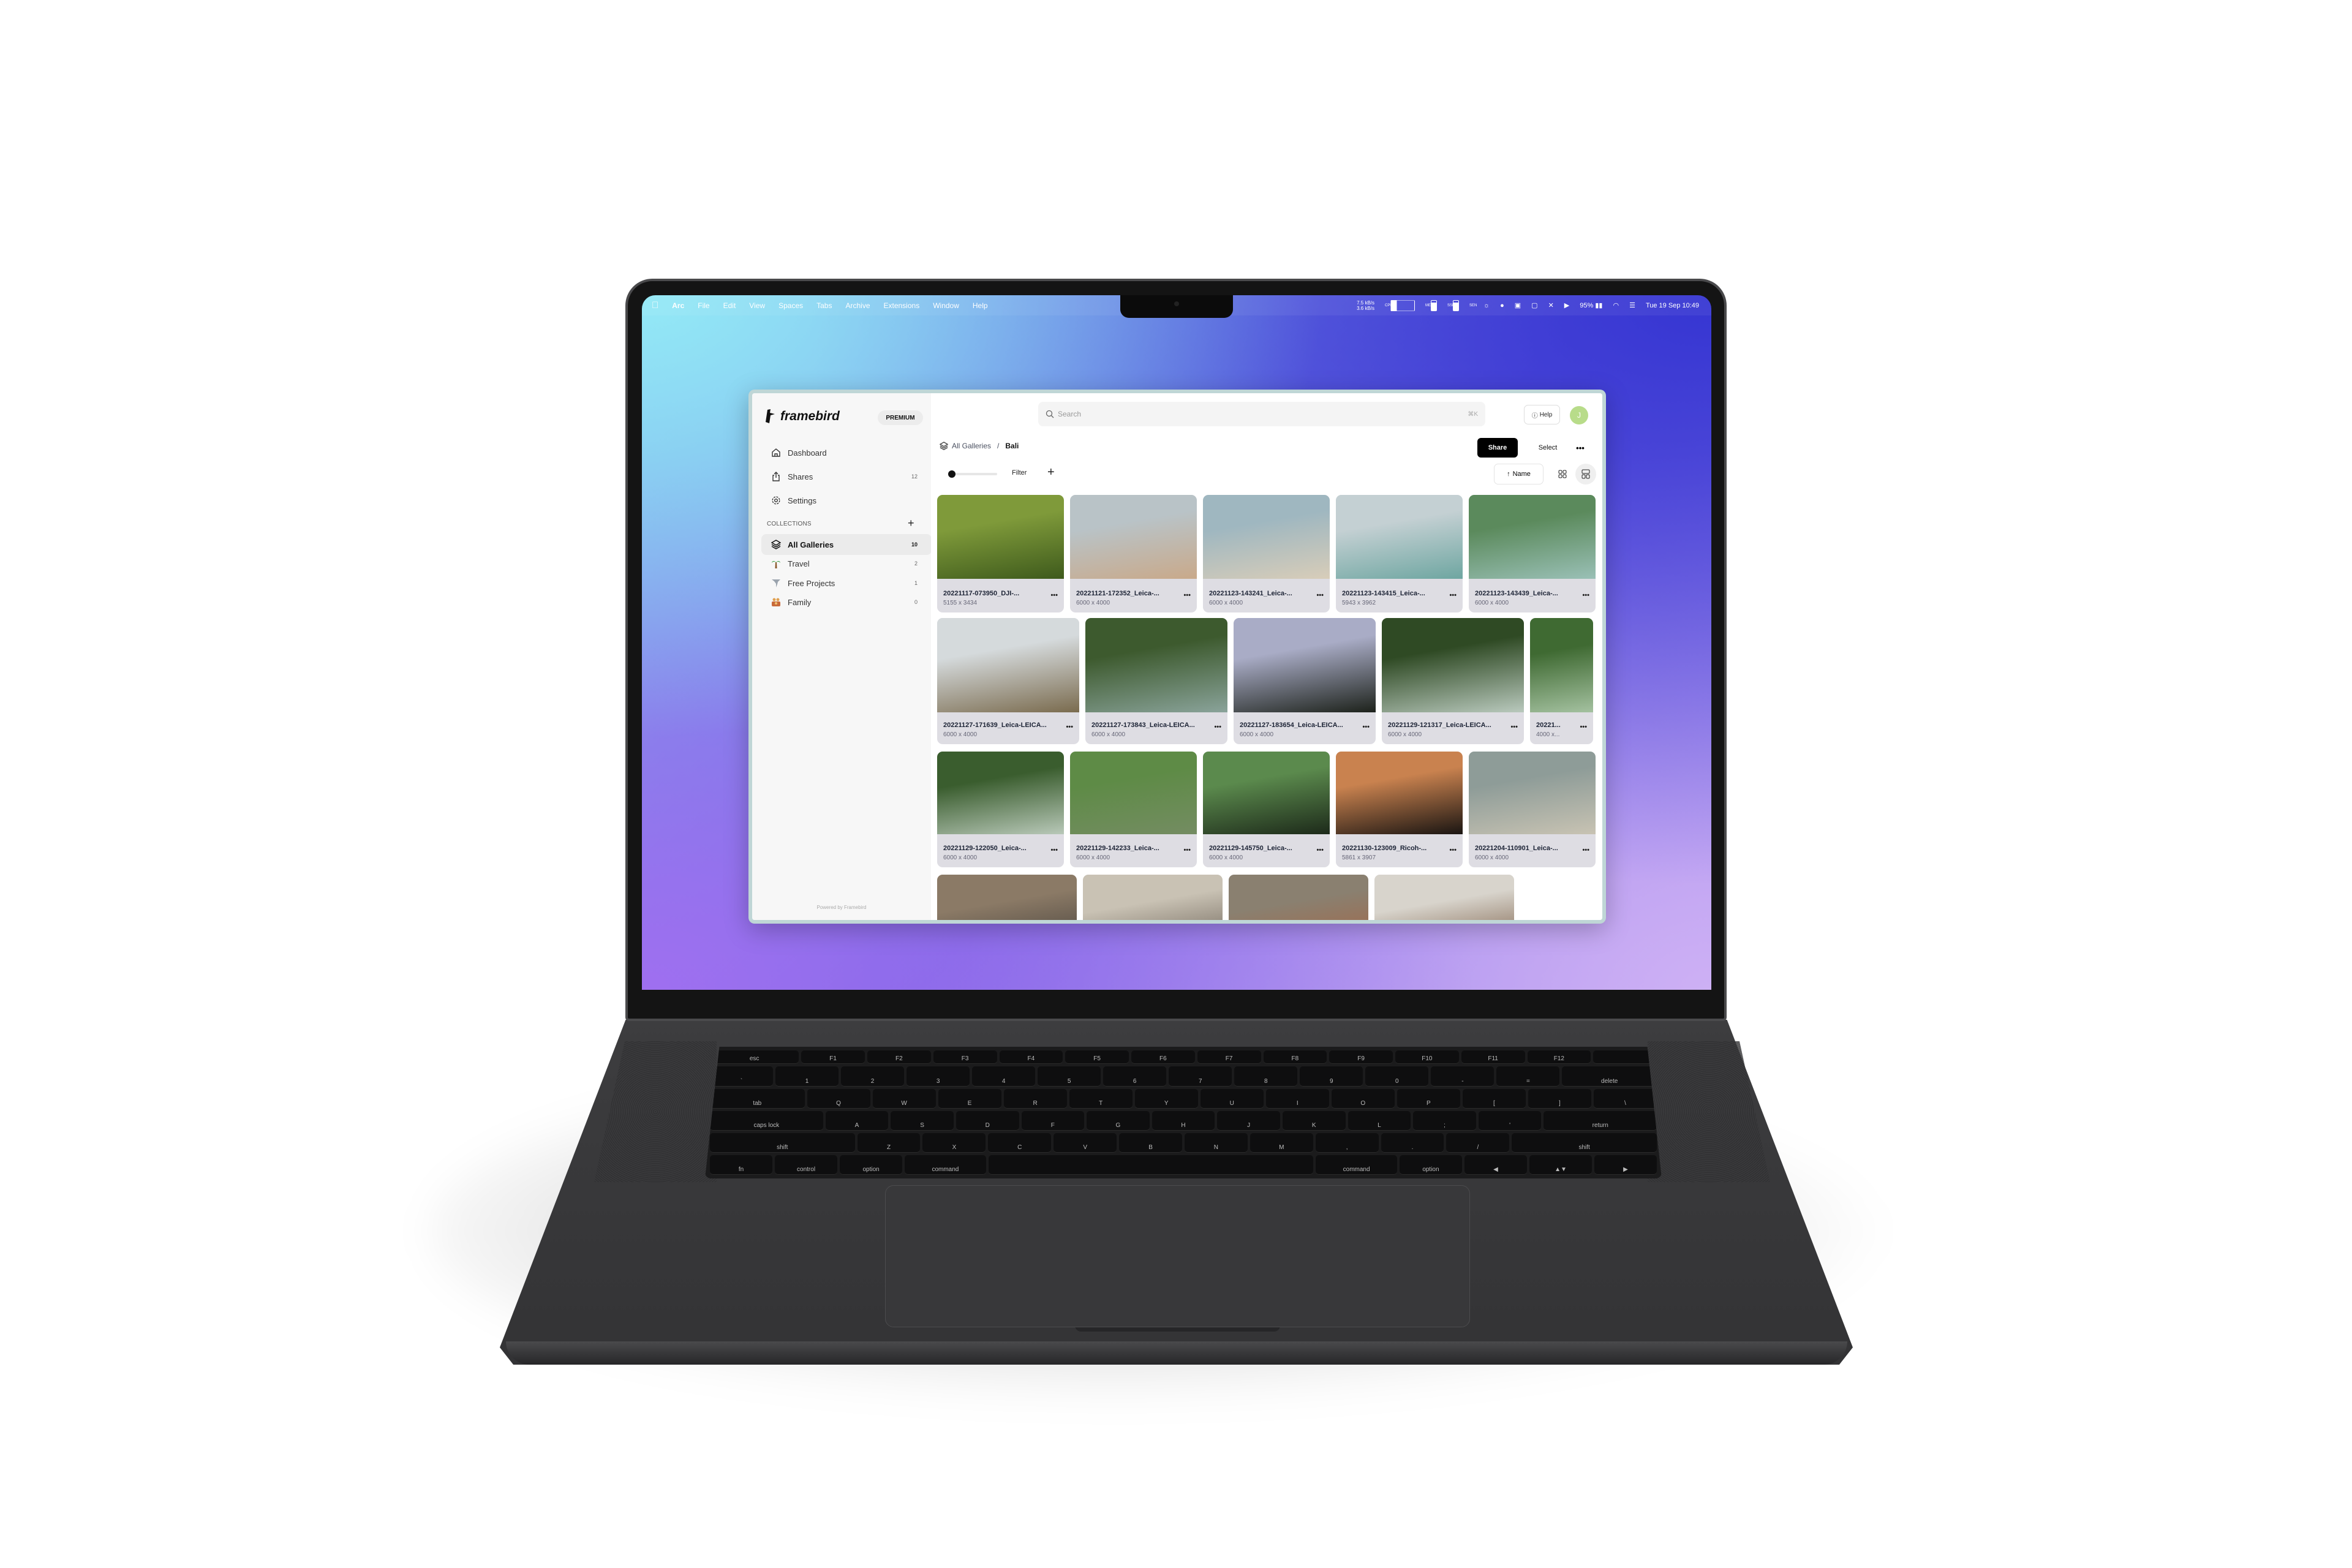  I want to click on thumbnail-size-slider, so click(973, 474).